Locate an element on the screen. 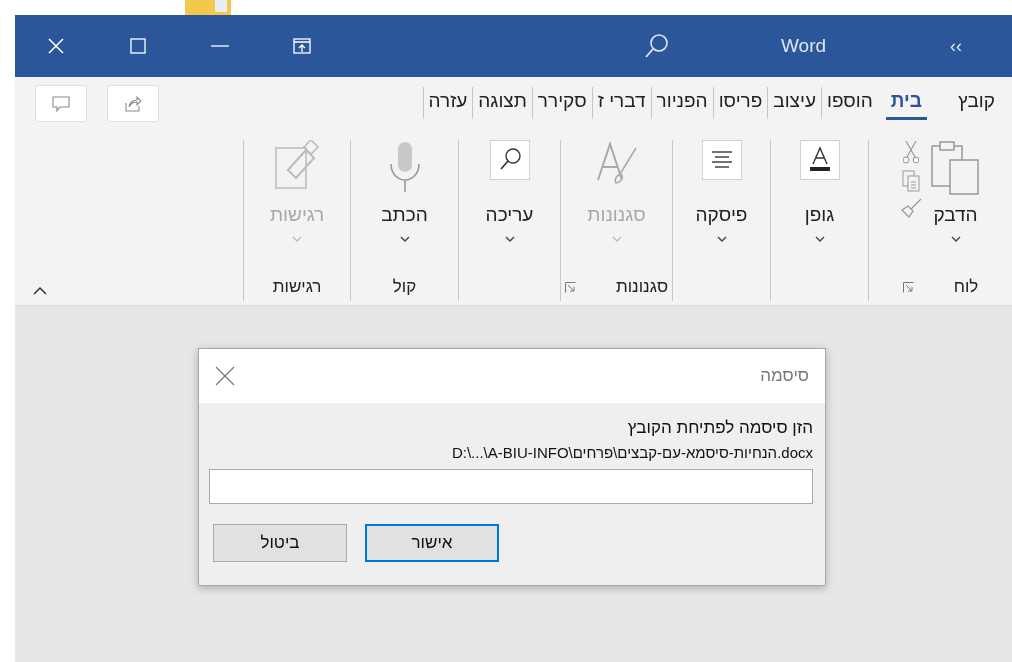 The height and width of the screenshot is (662, 1012). share-icon is located at coordinates (133, 103).